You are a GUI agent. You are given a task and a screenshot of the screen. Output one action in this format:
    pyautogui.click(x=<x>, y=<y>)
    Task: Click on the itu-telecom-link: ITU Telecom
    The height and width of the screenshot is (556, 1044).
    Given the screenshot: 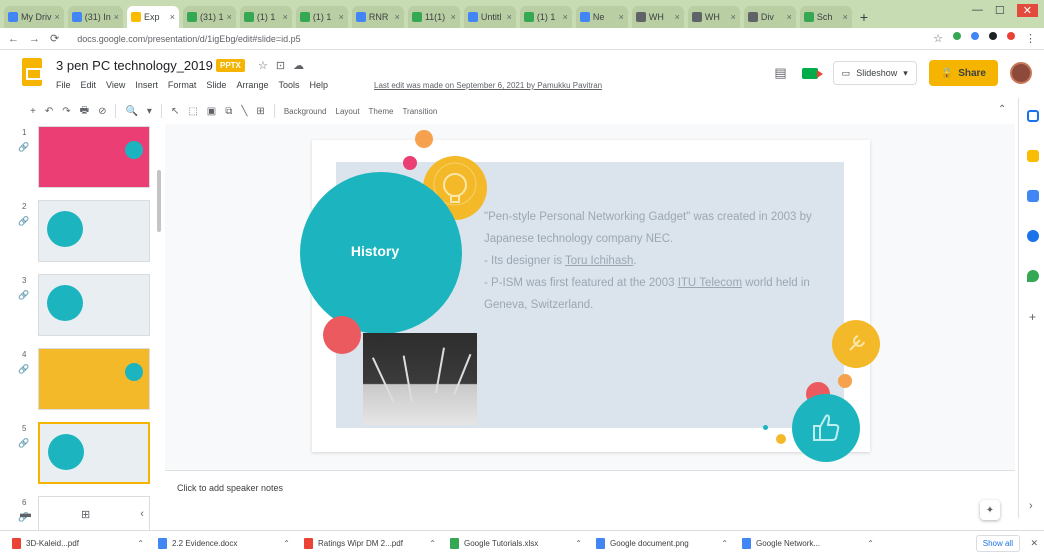 What is the action you would take?
    pyautogui.click(x=710, y=283)
    